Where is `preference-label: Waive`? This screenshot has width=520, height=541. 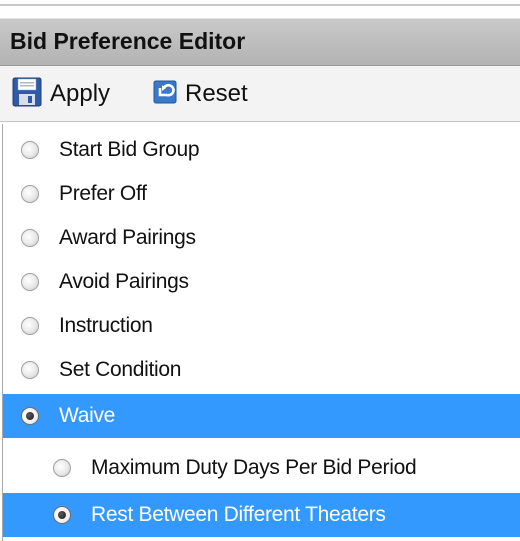 preference-label: Waive is located at coordinates (87, 415).